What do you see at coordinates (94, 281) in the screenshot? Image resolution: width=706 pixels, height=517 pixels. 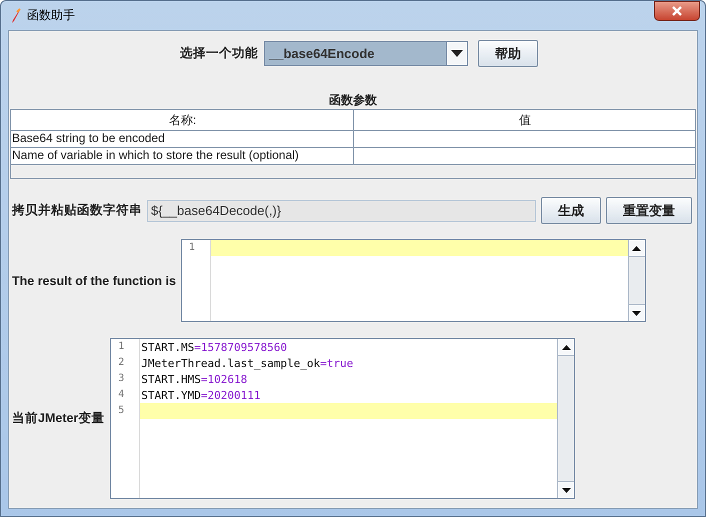 I see `result-label: The result of the function is` at bounding box center [94, 281].